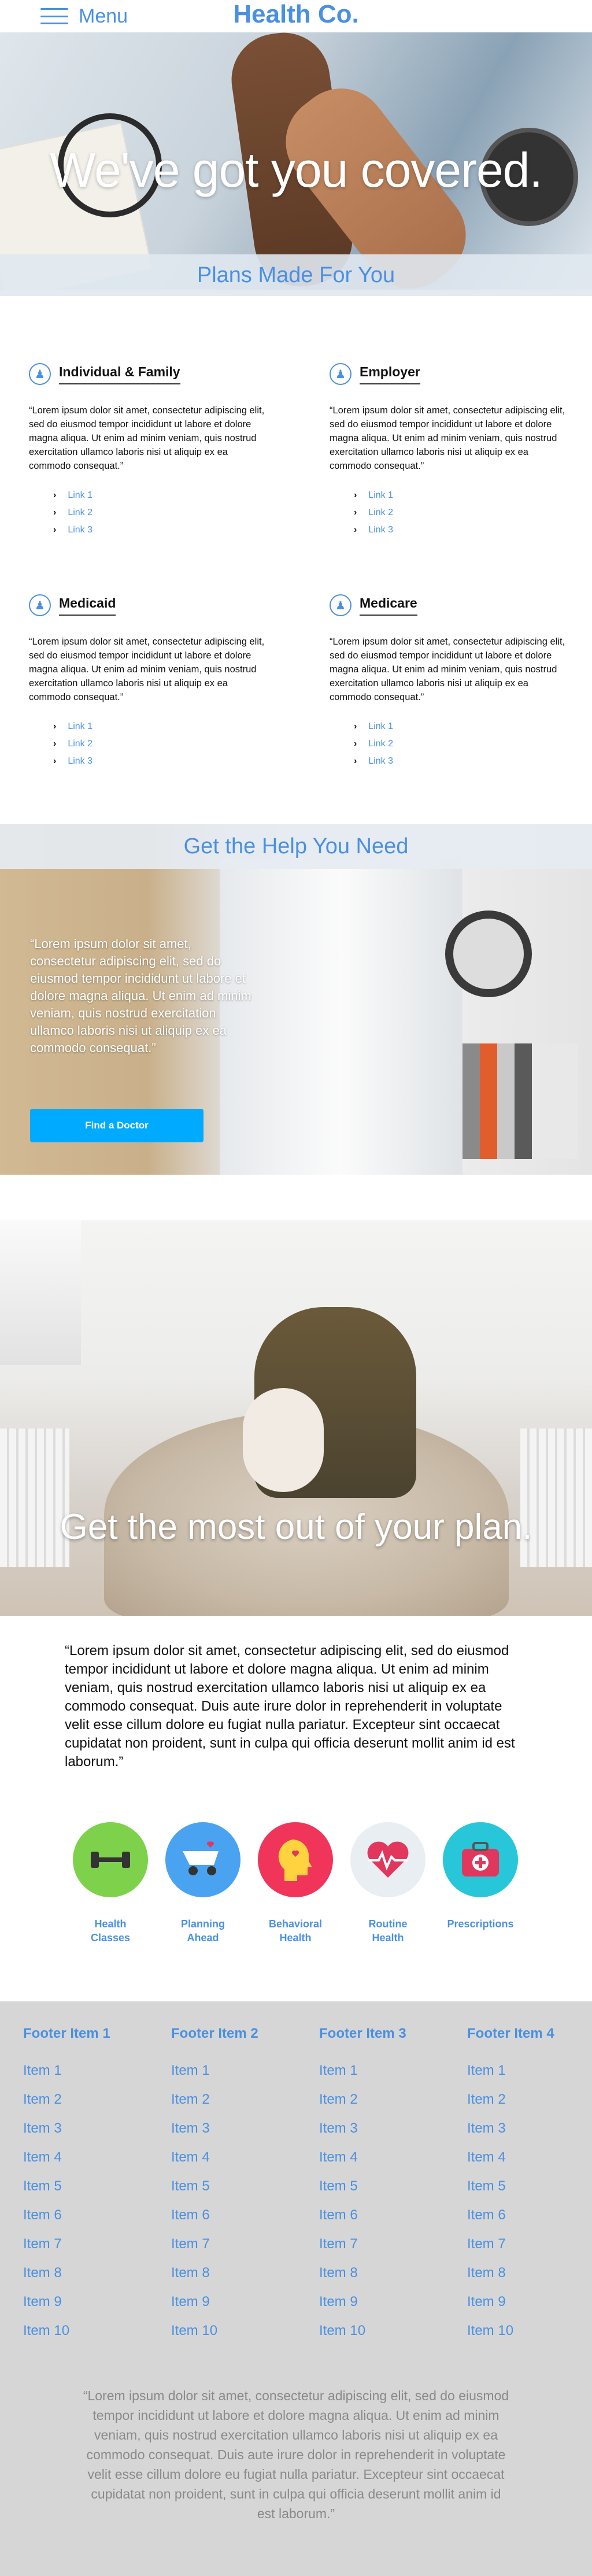 The width and height of the screenshot is (592, 2576). Describe the element at coordinates (388, 605) in the screenshot. I see `plan-title: Medicare` at that location.